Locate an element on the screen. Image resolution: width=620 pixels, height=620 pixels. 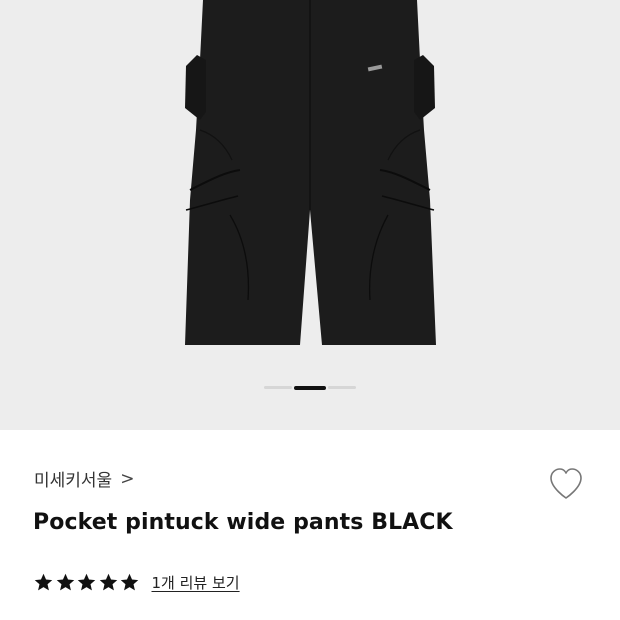
brand-link: 미세키서울 > is located at coordinates (84, 479).